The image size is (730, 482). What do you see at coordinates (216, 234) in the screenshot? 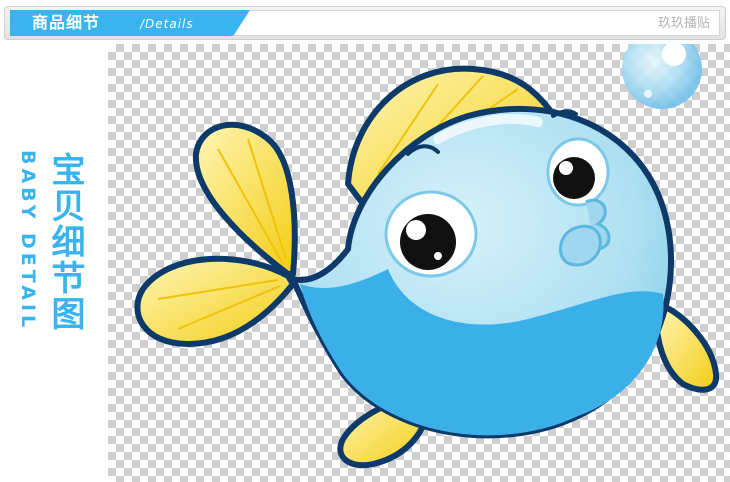
I see `tail-fin` at bounding box center [216, 234].